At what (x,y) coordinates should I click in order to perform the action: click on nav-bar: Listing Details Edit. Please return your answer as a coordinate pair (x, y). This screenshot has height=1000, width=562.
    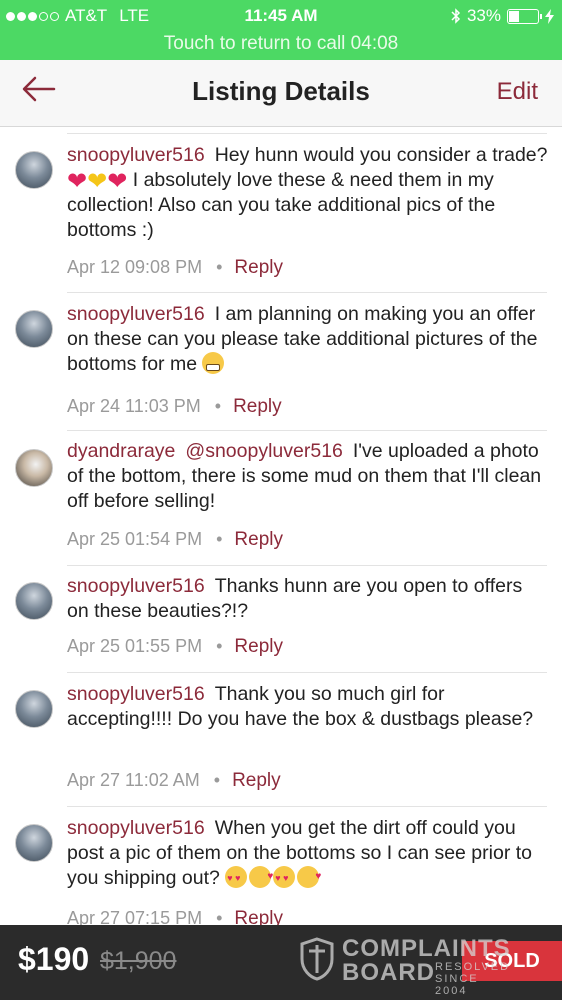
    Looking at the image, I should click on (281, 93).